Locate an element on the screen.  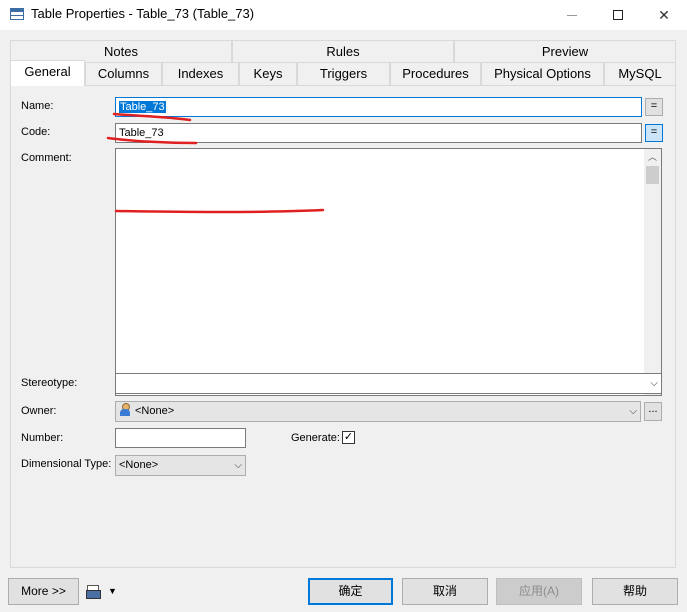
close-button: ✕ is located at coordinates (664, 15).